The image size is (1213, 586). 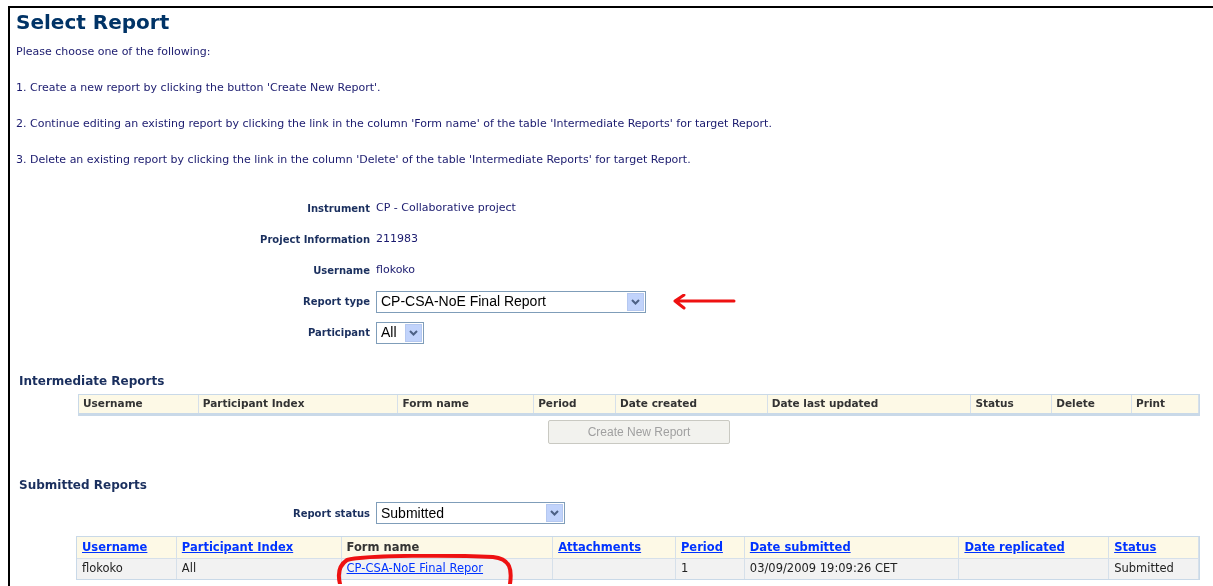 I want to click on column-header: Date last updated, so click(x=869, y=404).